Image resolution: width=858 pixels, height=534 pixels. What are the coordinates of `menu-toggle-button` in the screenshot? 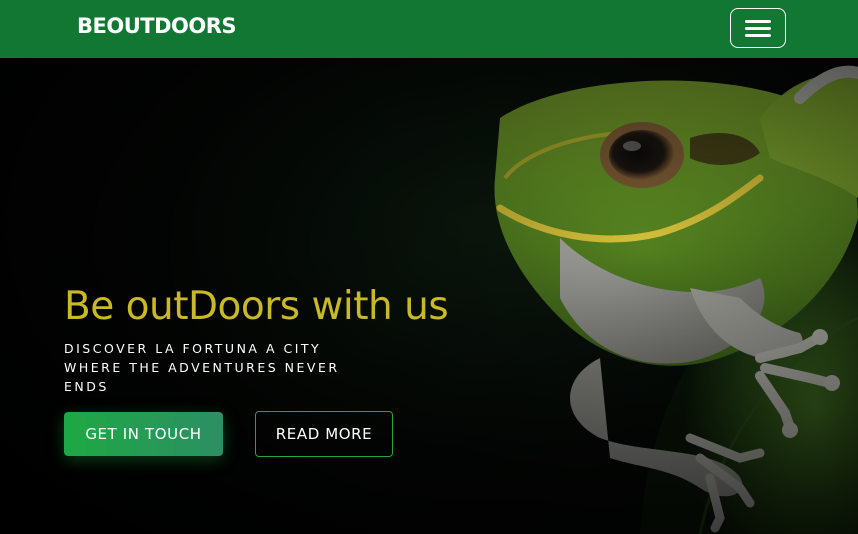 It's located at (758, 28).